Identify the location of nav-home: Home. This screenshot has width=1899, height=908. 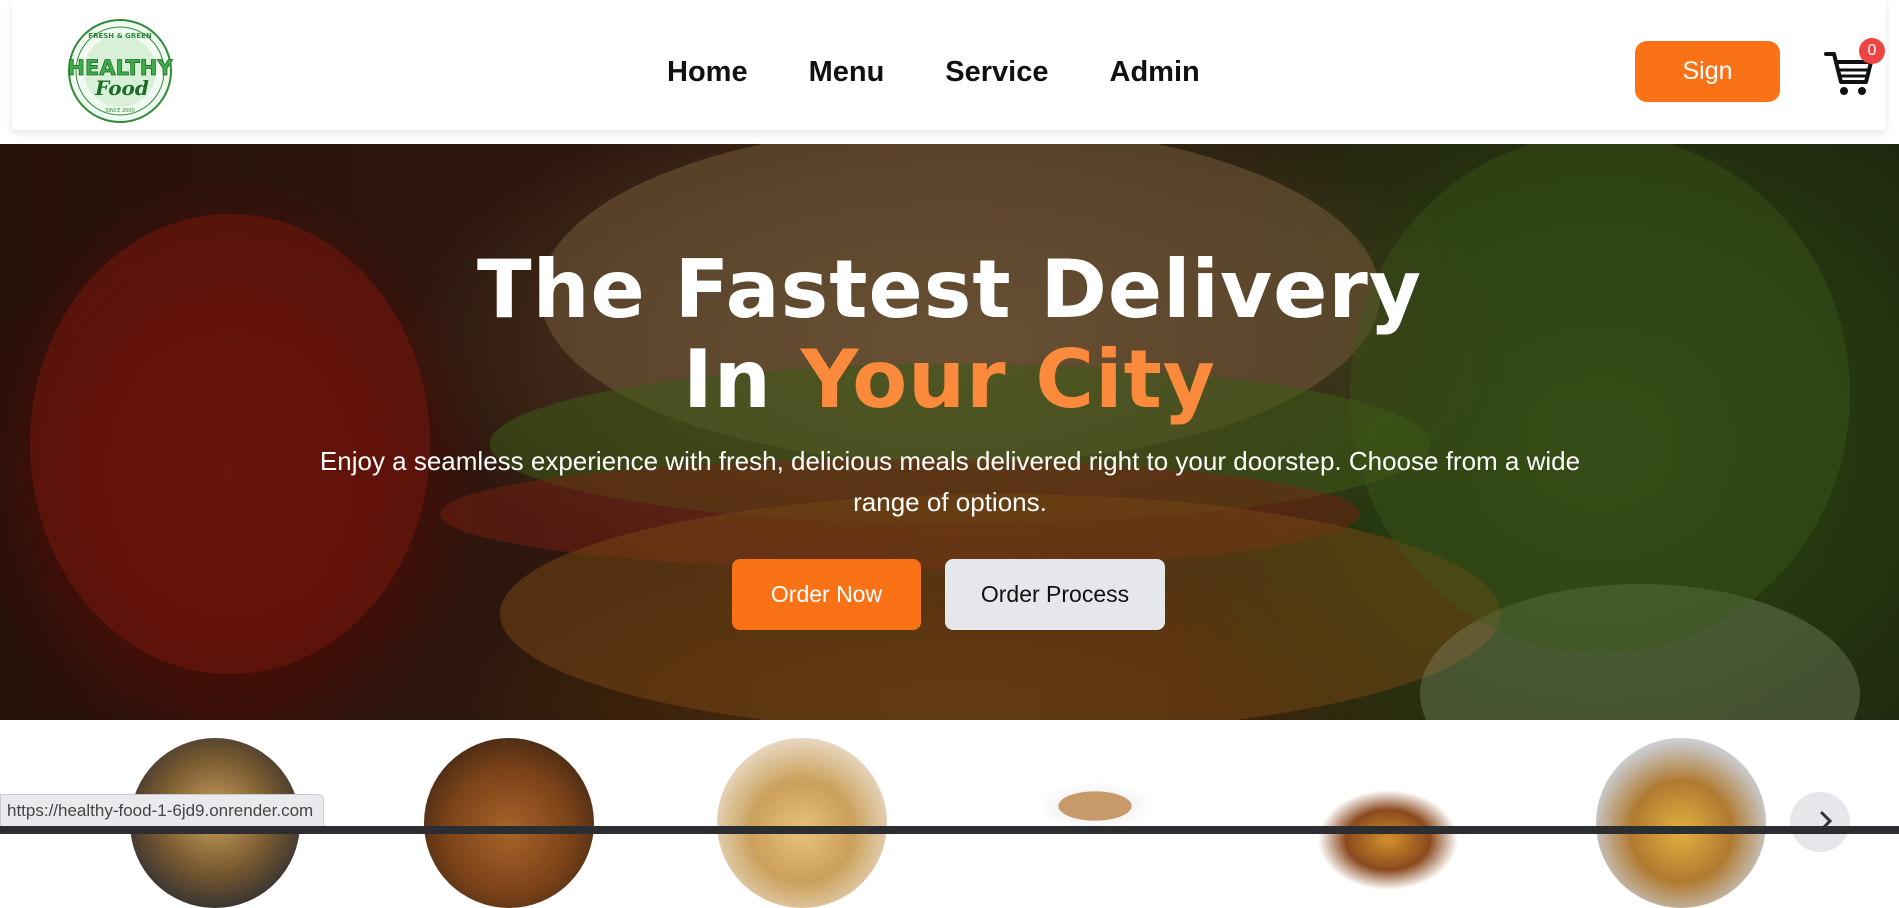
(707, 72).